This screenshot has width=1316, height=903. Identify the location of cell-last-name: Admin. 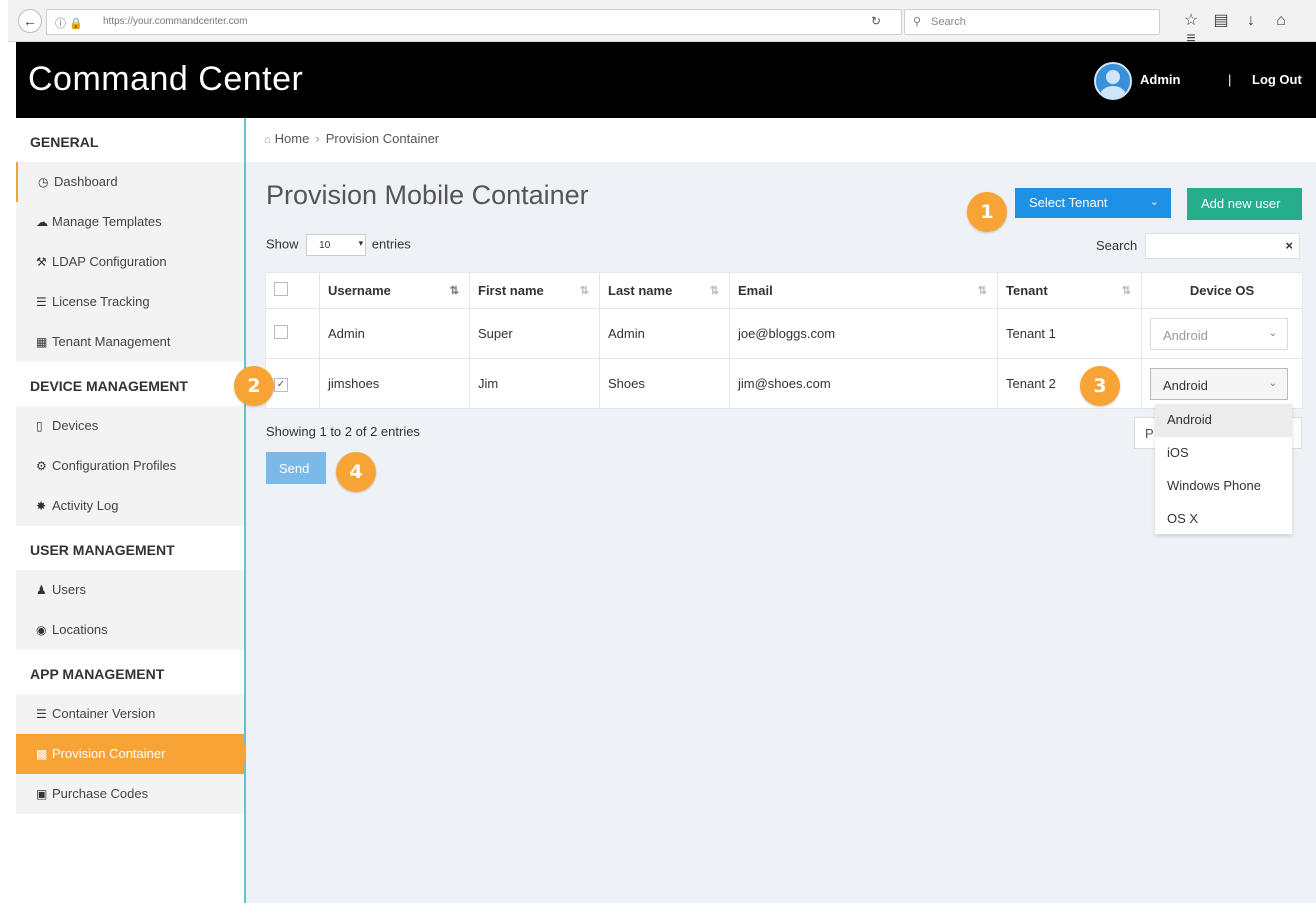
(664, 333).